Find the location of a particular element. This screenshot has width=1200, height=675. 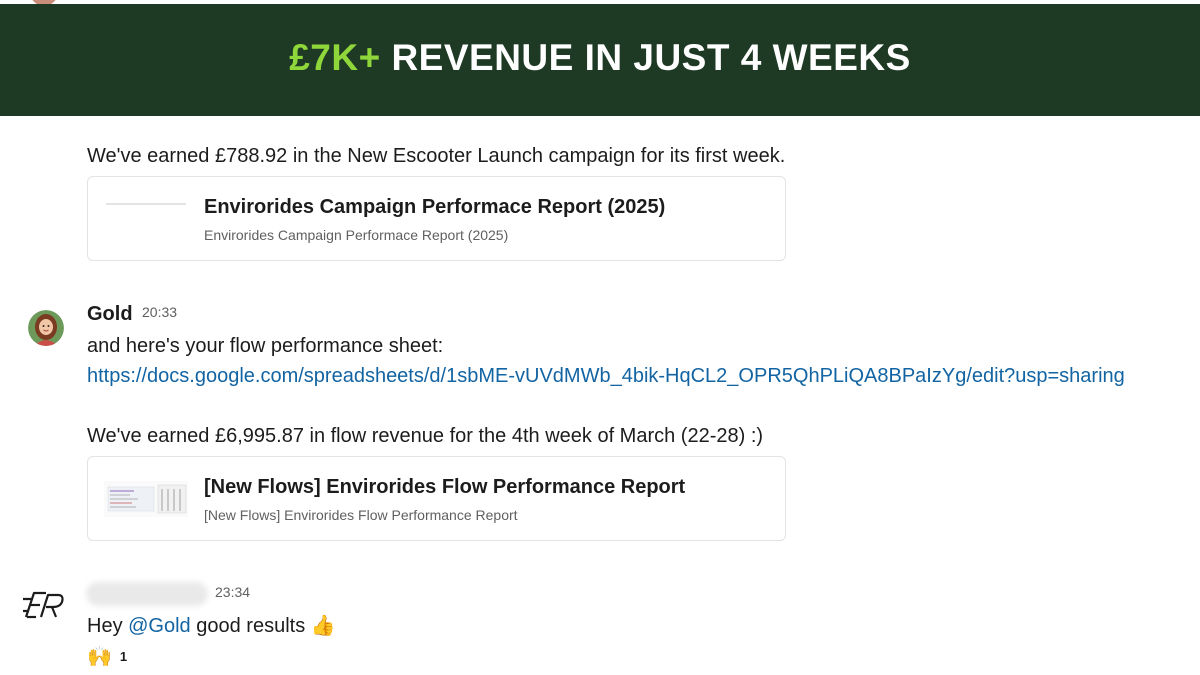

banner-title-text: REVENUE IN JUST 4 WEEKS is located at coordinates (651, 57).